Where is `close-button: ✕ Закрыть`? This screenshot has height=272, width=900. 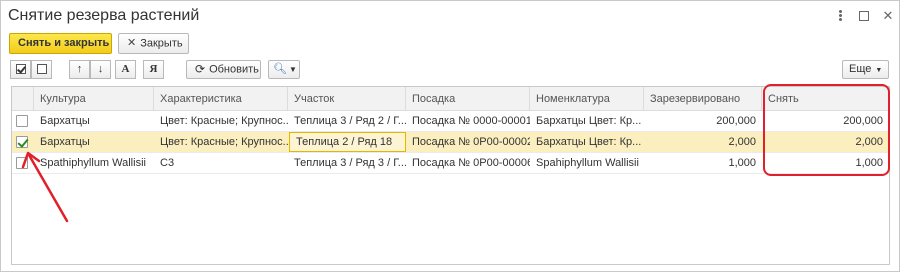 close-button: ✕ Закрыть is located at coordinates (153, 43).